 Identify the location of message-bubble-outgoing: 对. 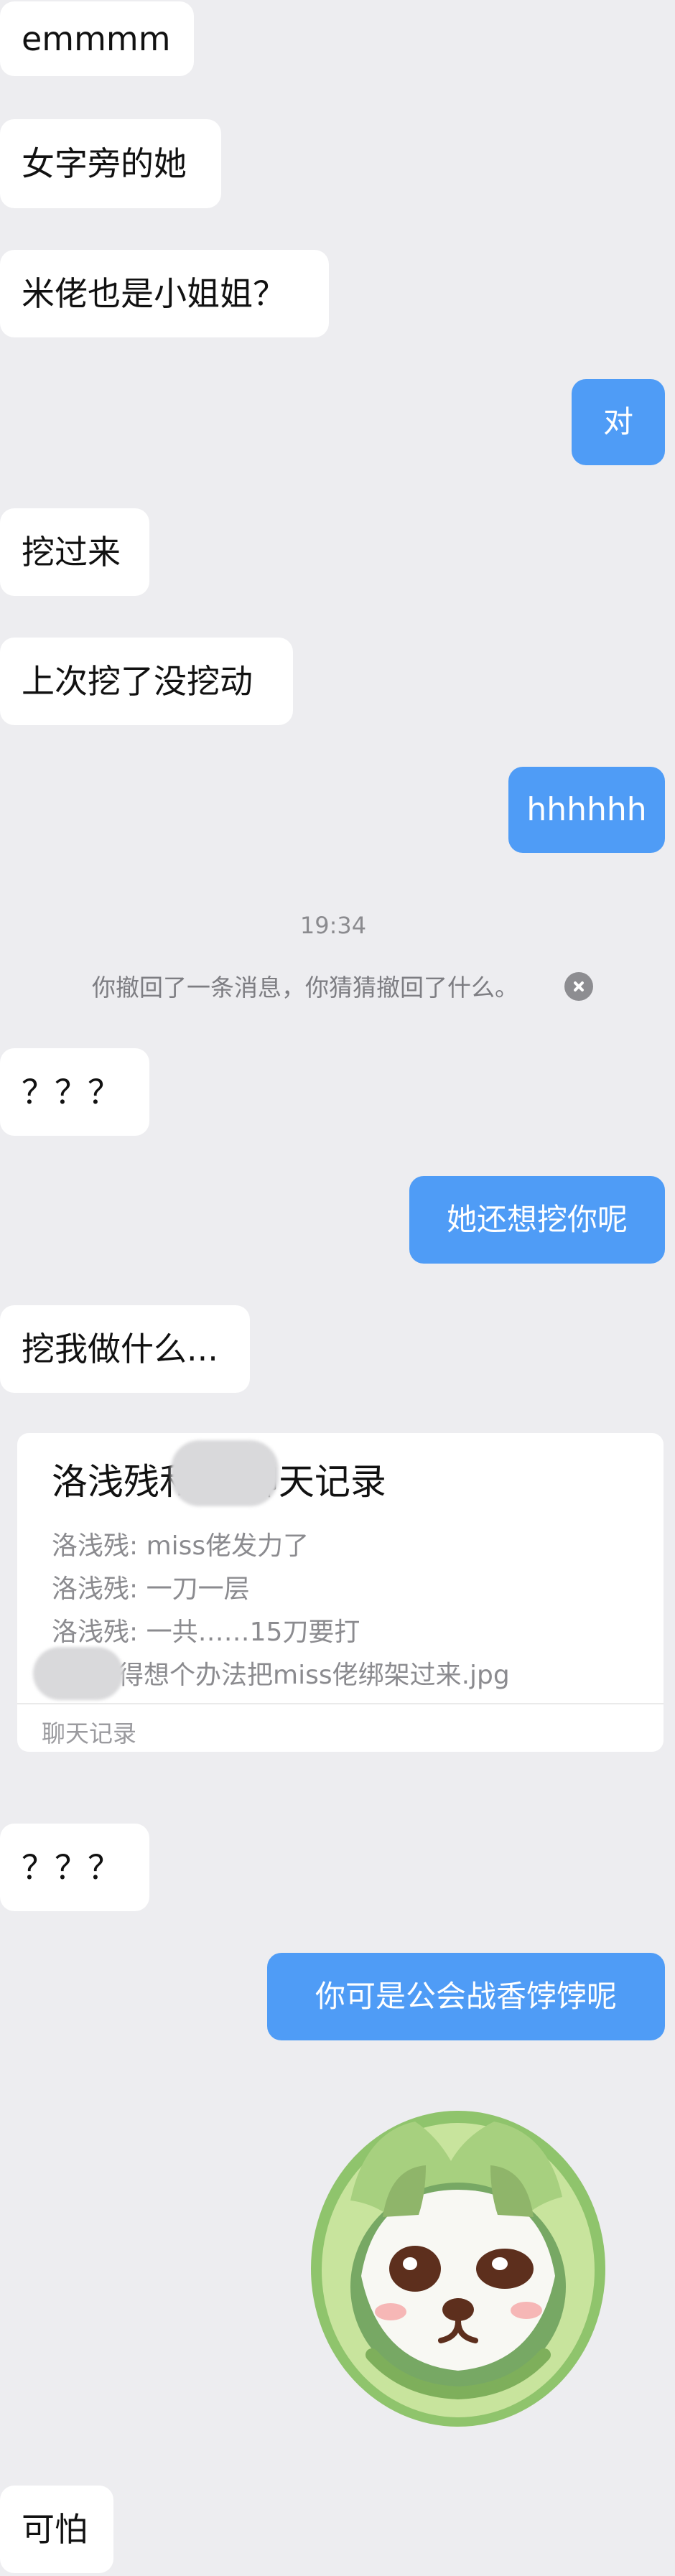
(618, 422).